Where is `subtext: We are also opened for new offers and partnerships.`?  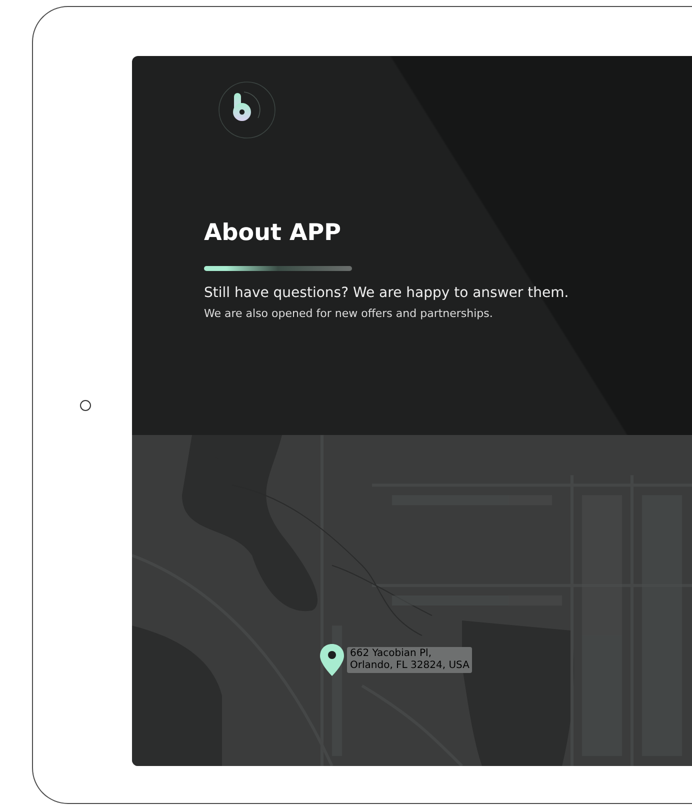 subtext: We are also opened for new offers and partnerships. is located at coordinates (349, 313).